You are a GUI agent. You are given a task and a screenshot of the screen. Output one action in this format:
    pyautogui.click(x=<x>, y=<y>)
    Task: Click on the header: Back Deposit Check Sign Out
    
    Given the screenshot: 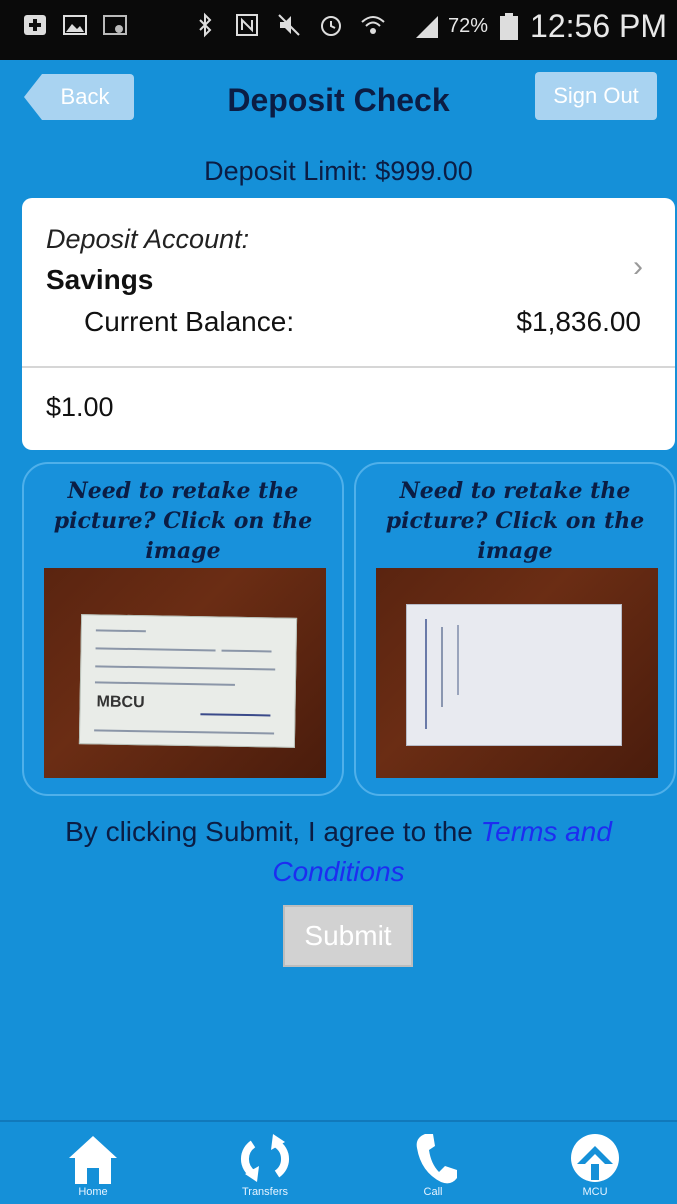 What is the action you would take?
    pyautogui.click(x=338, y=102)
    